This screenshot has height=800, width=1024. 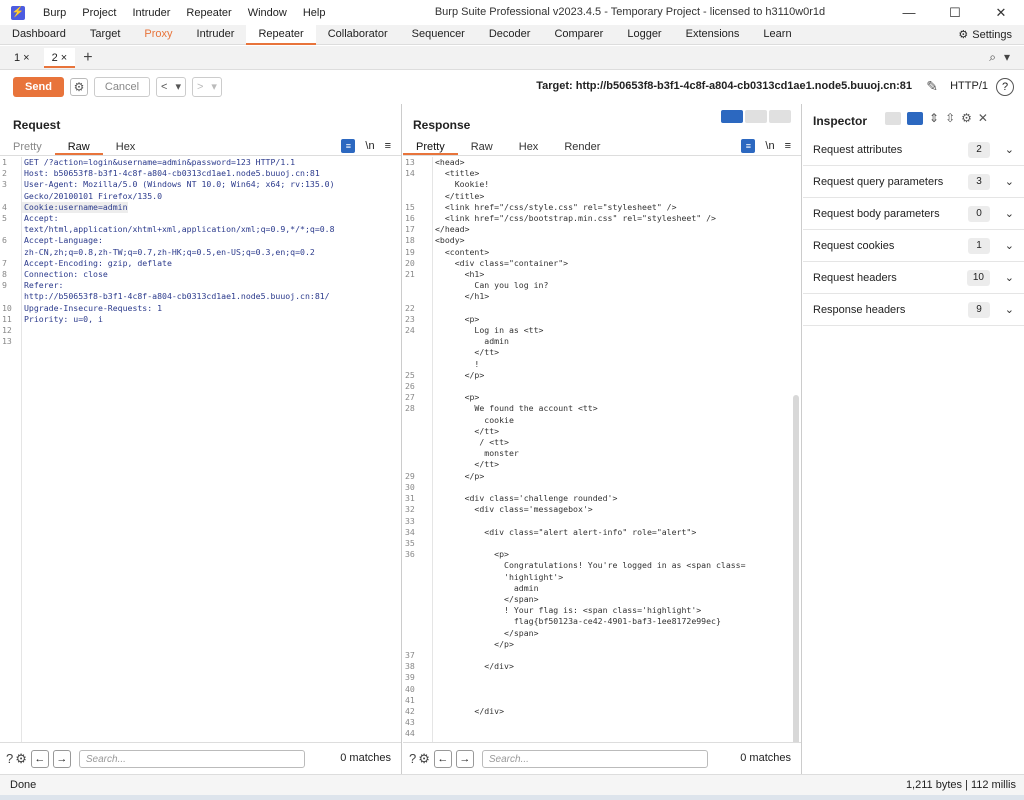 What do you see at coordinates (267, 13) in the screenshot?
I see `menu-item-window: Window` at bounding box center [267, 13].